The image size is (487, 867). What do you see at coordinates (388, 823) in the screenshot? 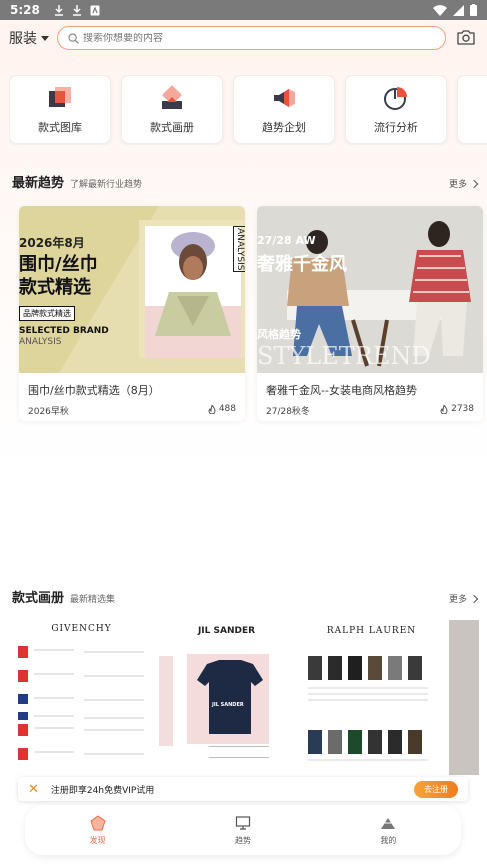
I see `profile-icon` at bounding box center [388, 823].